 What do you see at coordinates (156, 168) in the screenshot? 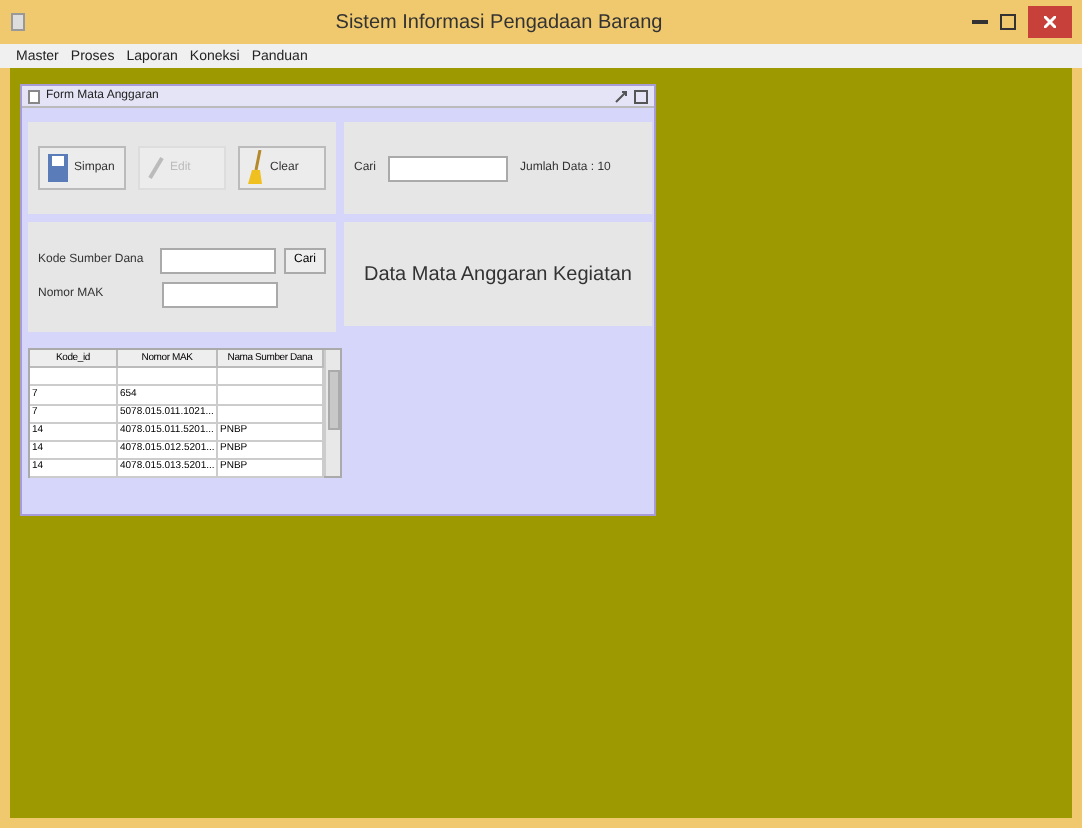
I see `pencil-icon` at bounding box center [156, 168].